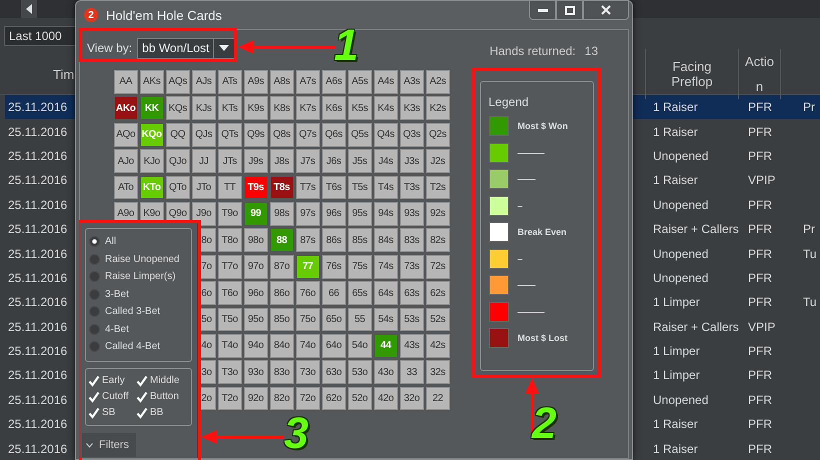  Describe the element at coordinates (438, 240) in the screenshot. I see `hand-cell: 82s` at that location.